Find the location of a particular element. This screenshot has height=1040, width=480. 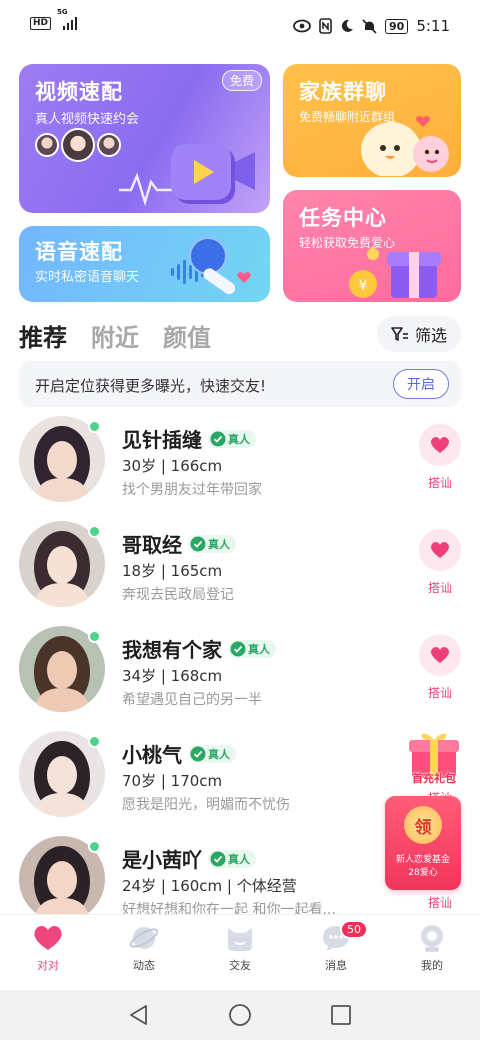

moon-icon is located at coordinates (347, 25).